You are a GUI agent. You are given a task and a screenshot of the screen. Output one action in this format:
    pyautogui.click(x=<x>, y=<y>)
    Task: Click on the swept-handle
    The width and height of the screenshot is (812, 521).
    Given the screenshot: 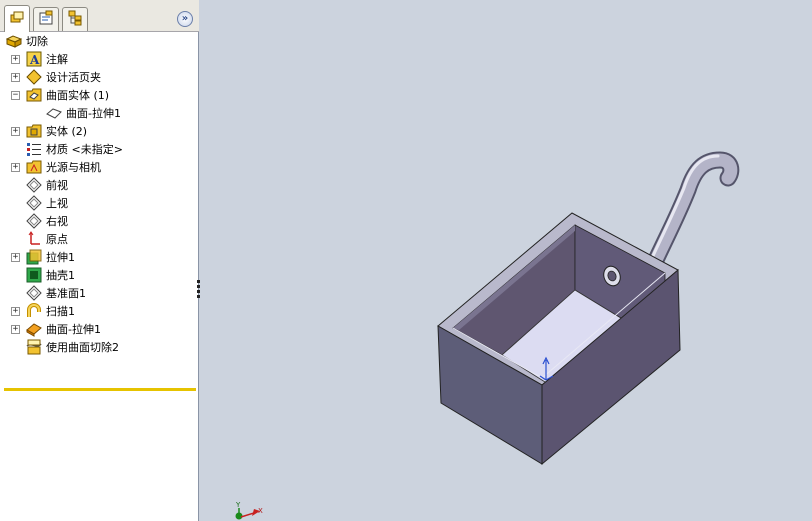 What is the action you would take?
    pyautogui.click(x=693, y=211)
    